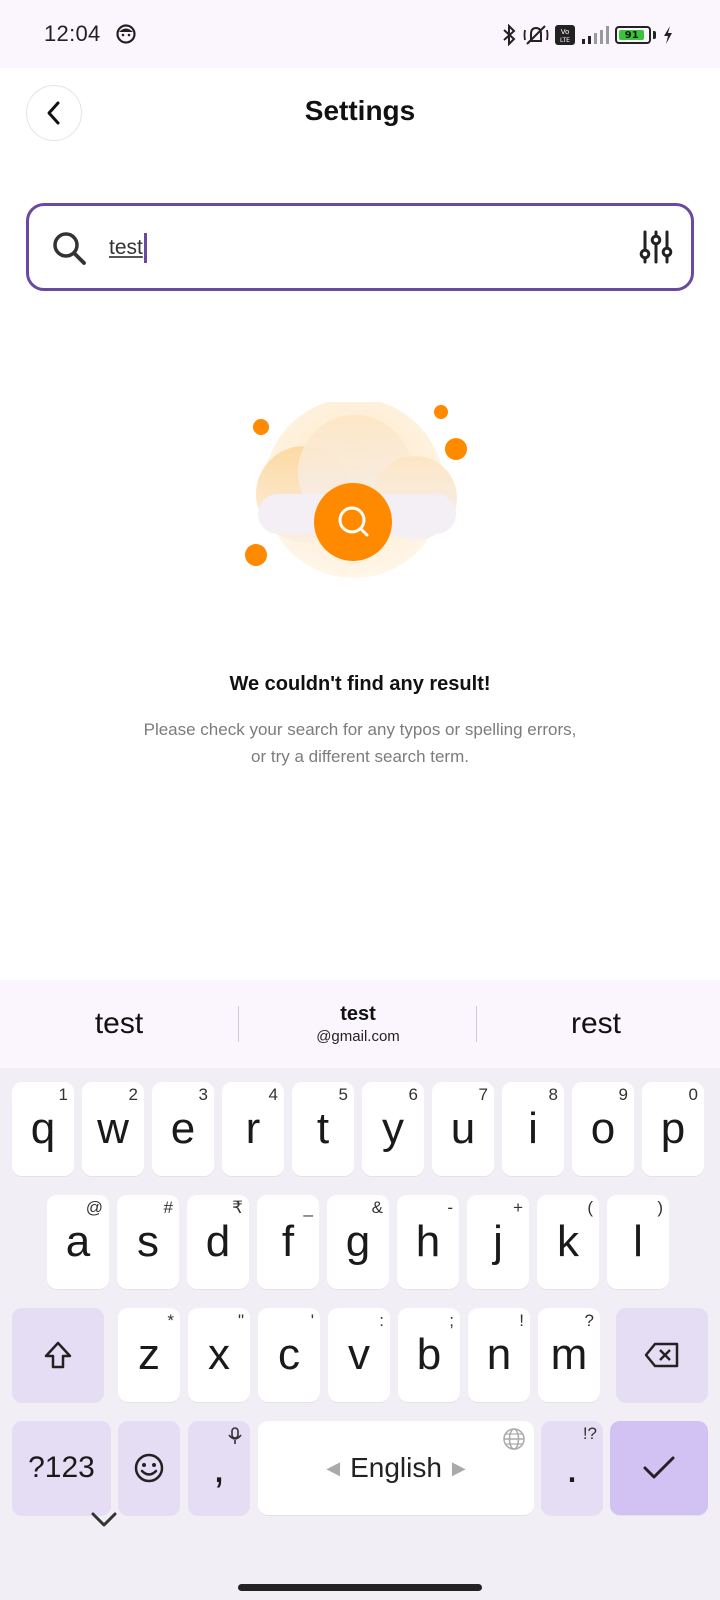 This screenshot has height=1600, width=720. What do you see at coordinates (235, 1435) in the screenshot?
I see `microphone-icon` at bounding box center [235, 1435].